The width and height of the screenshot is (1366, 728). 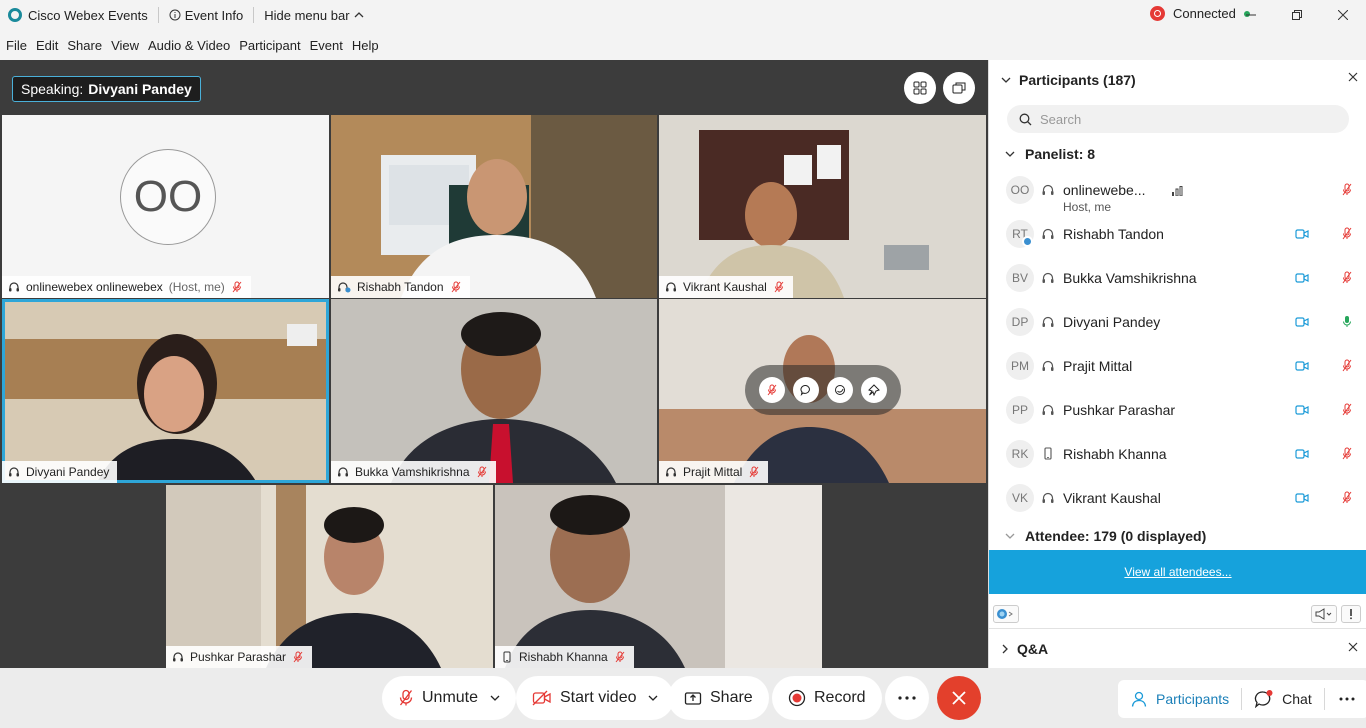 What do you see at coordinates (168, 197) in the screenshot?
I see `avatar: OO` at bounding box center [168, 197].